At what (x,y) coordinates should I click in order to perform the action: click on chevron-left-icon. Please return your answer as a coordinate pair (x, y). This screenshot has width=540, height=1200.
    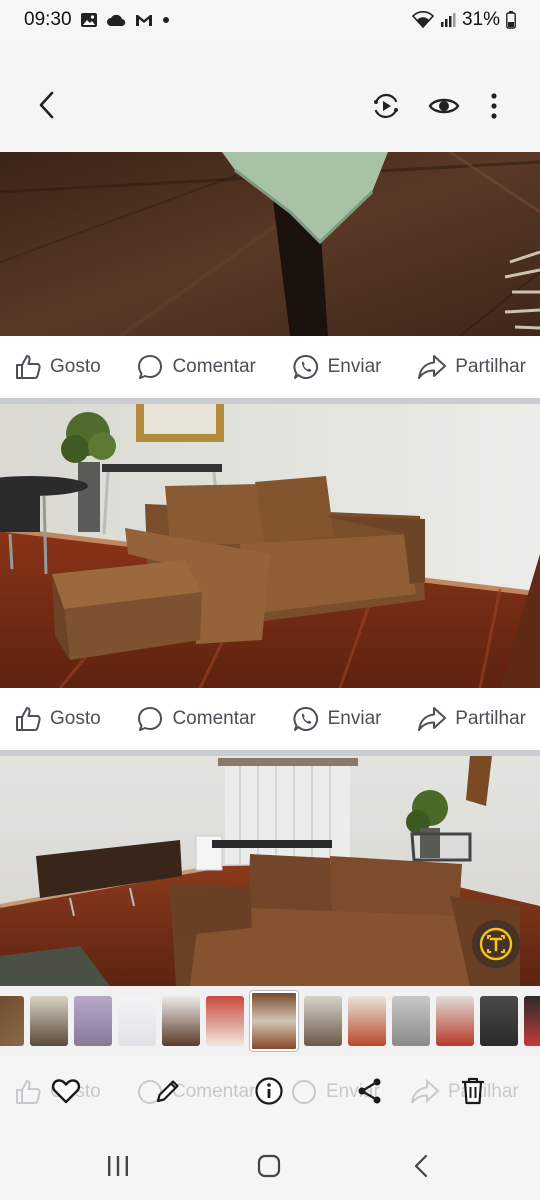
    Looking at the image, I should click on (46, 105).